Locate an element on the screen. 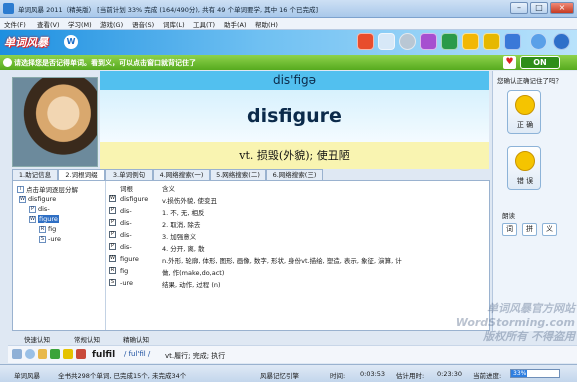 Image resolution: width=577 pixels, height=382 pixels. table-row: Pdis- 3. 加强意义 is located at coordinates (298, 235).